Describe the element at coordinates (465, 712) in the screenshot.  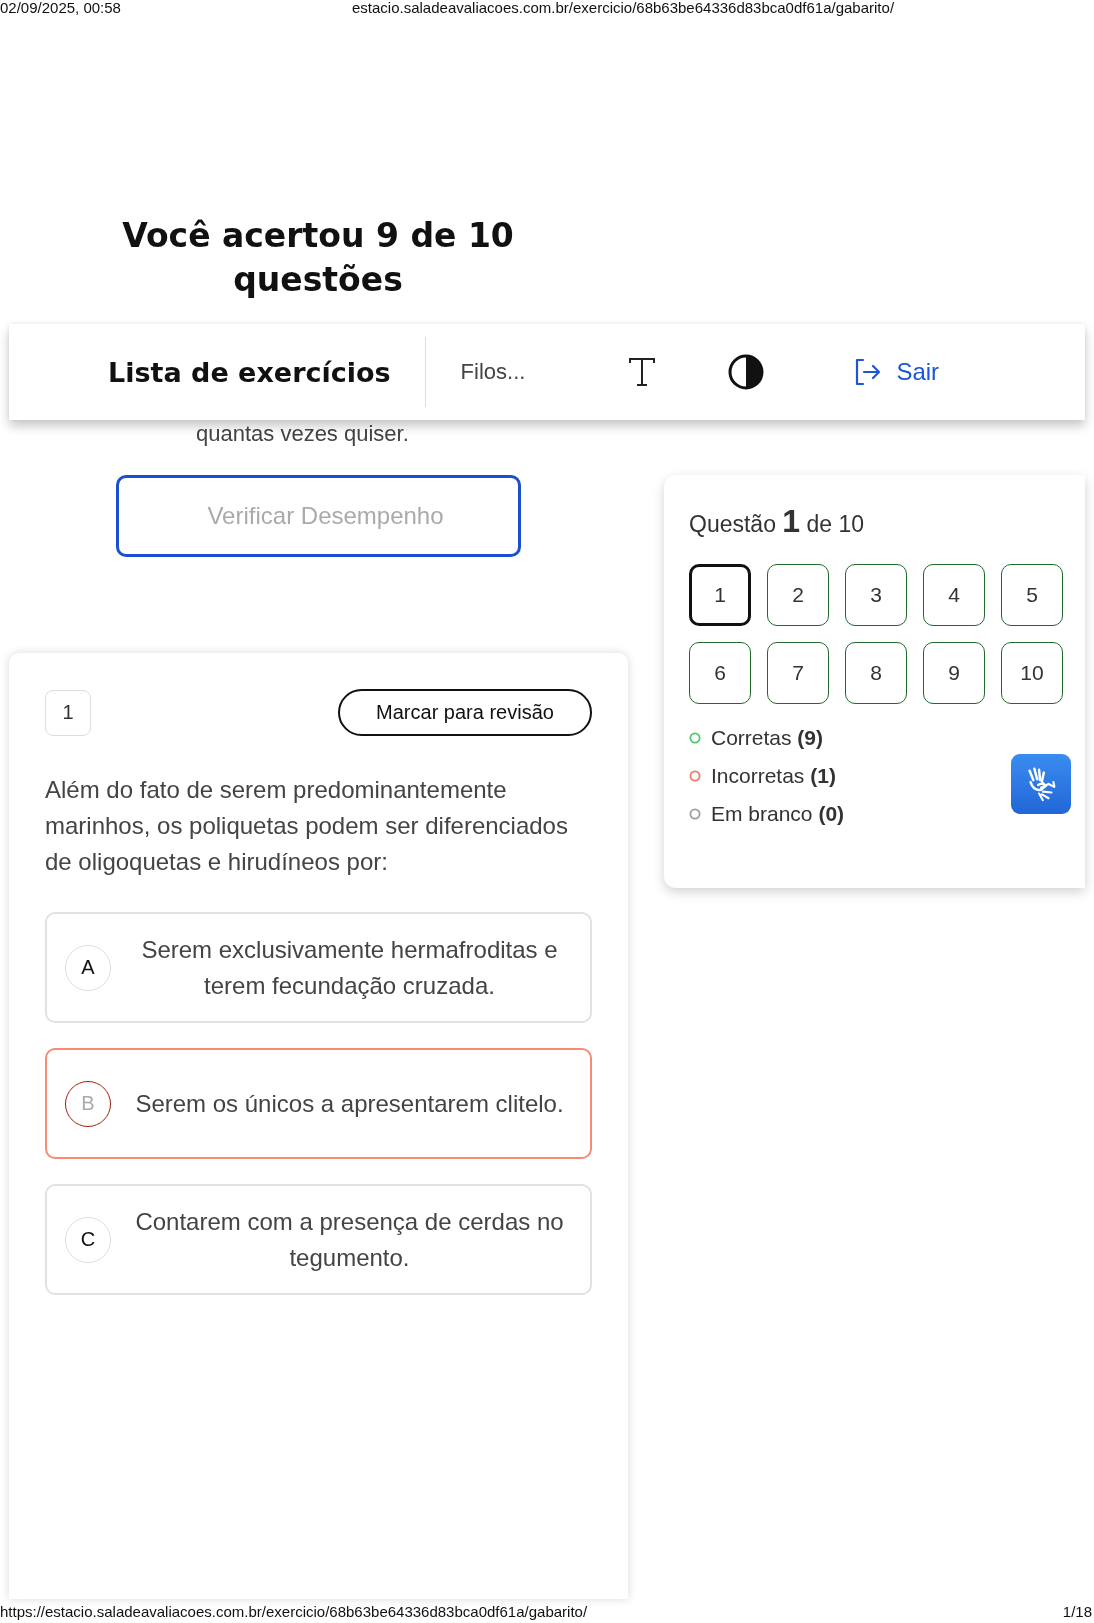
I see `review-button: Marcar para revisão` at that location.